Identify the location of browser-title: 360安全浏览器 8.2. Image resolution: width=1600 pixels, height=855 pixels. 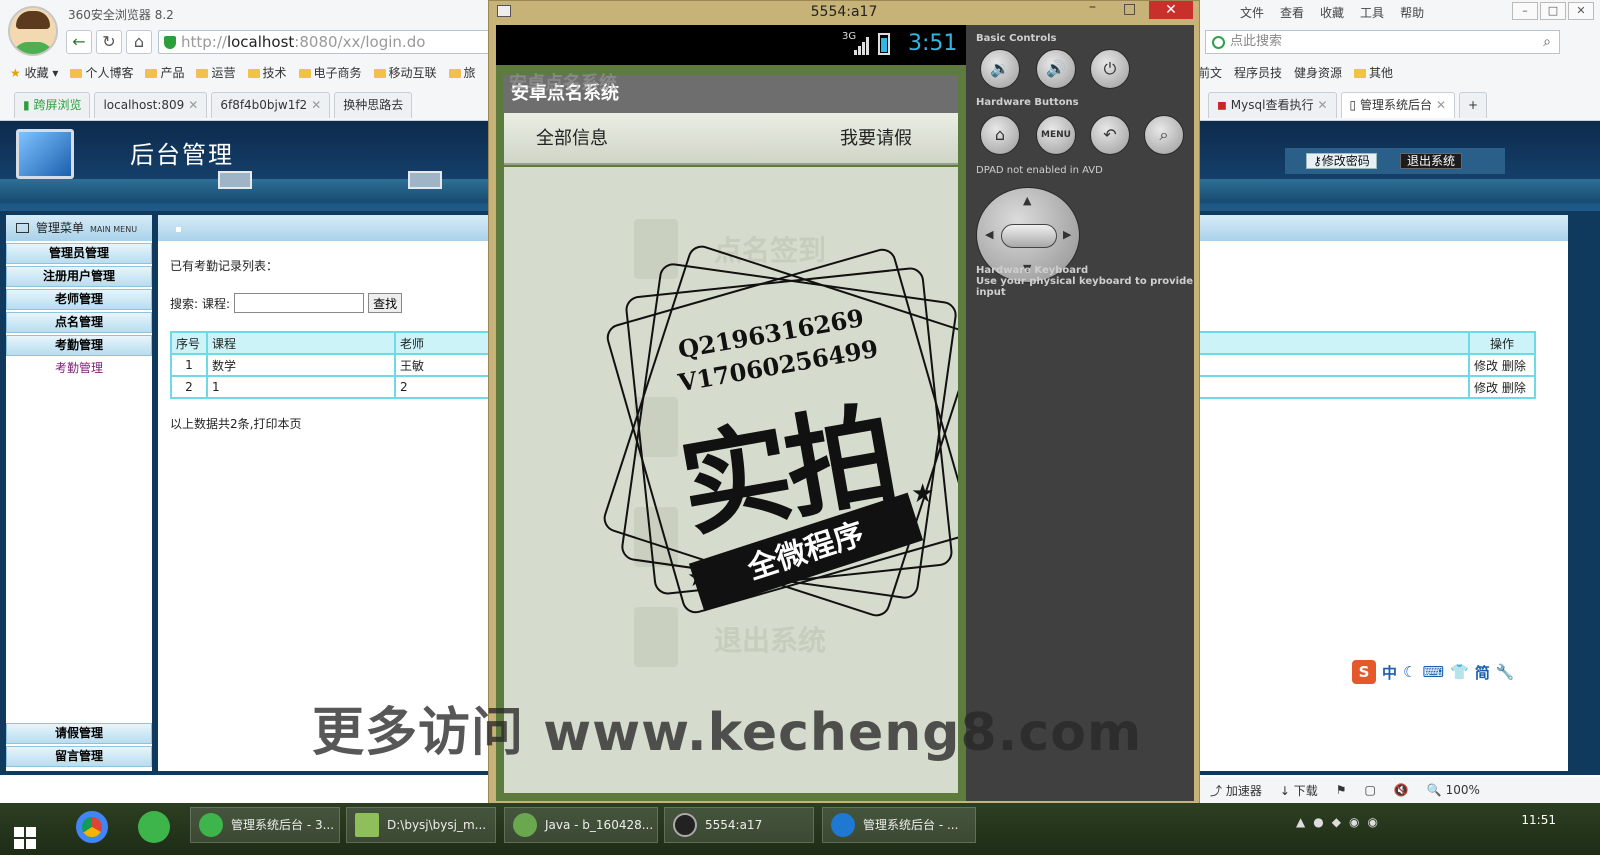
(121, 15).